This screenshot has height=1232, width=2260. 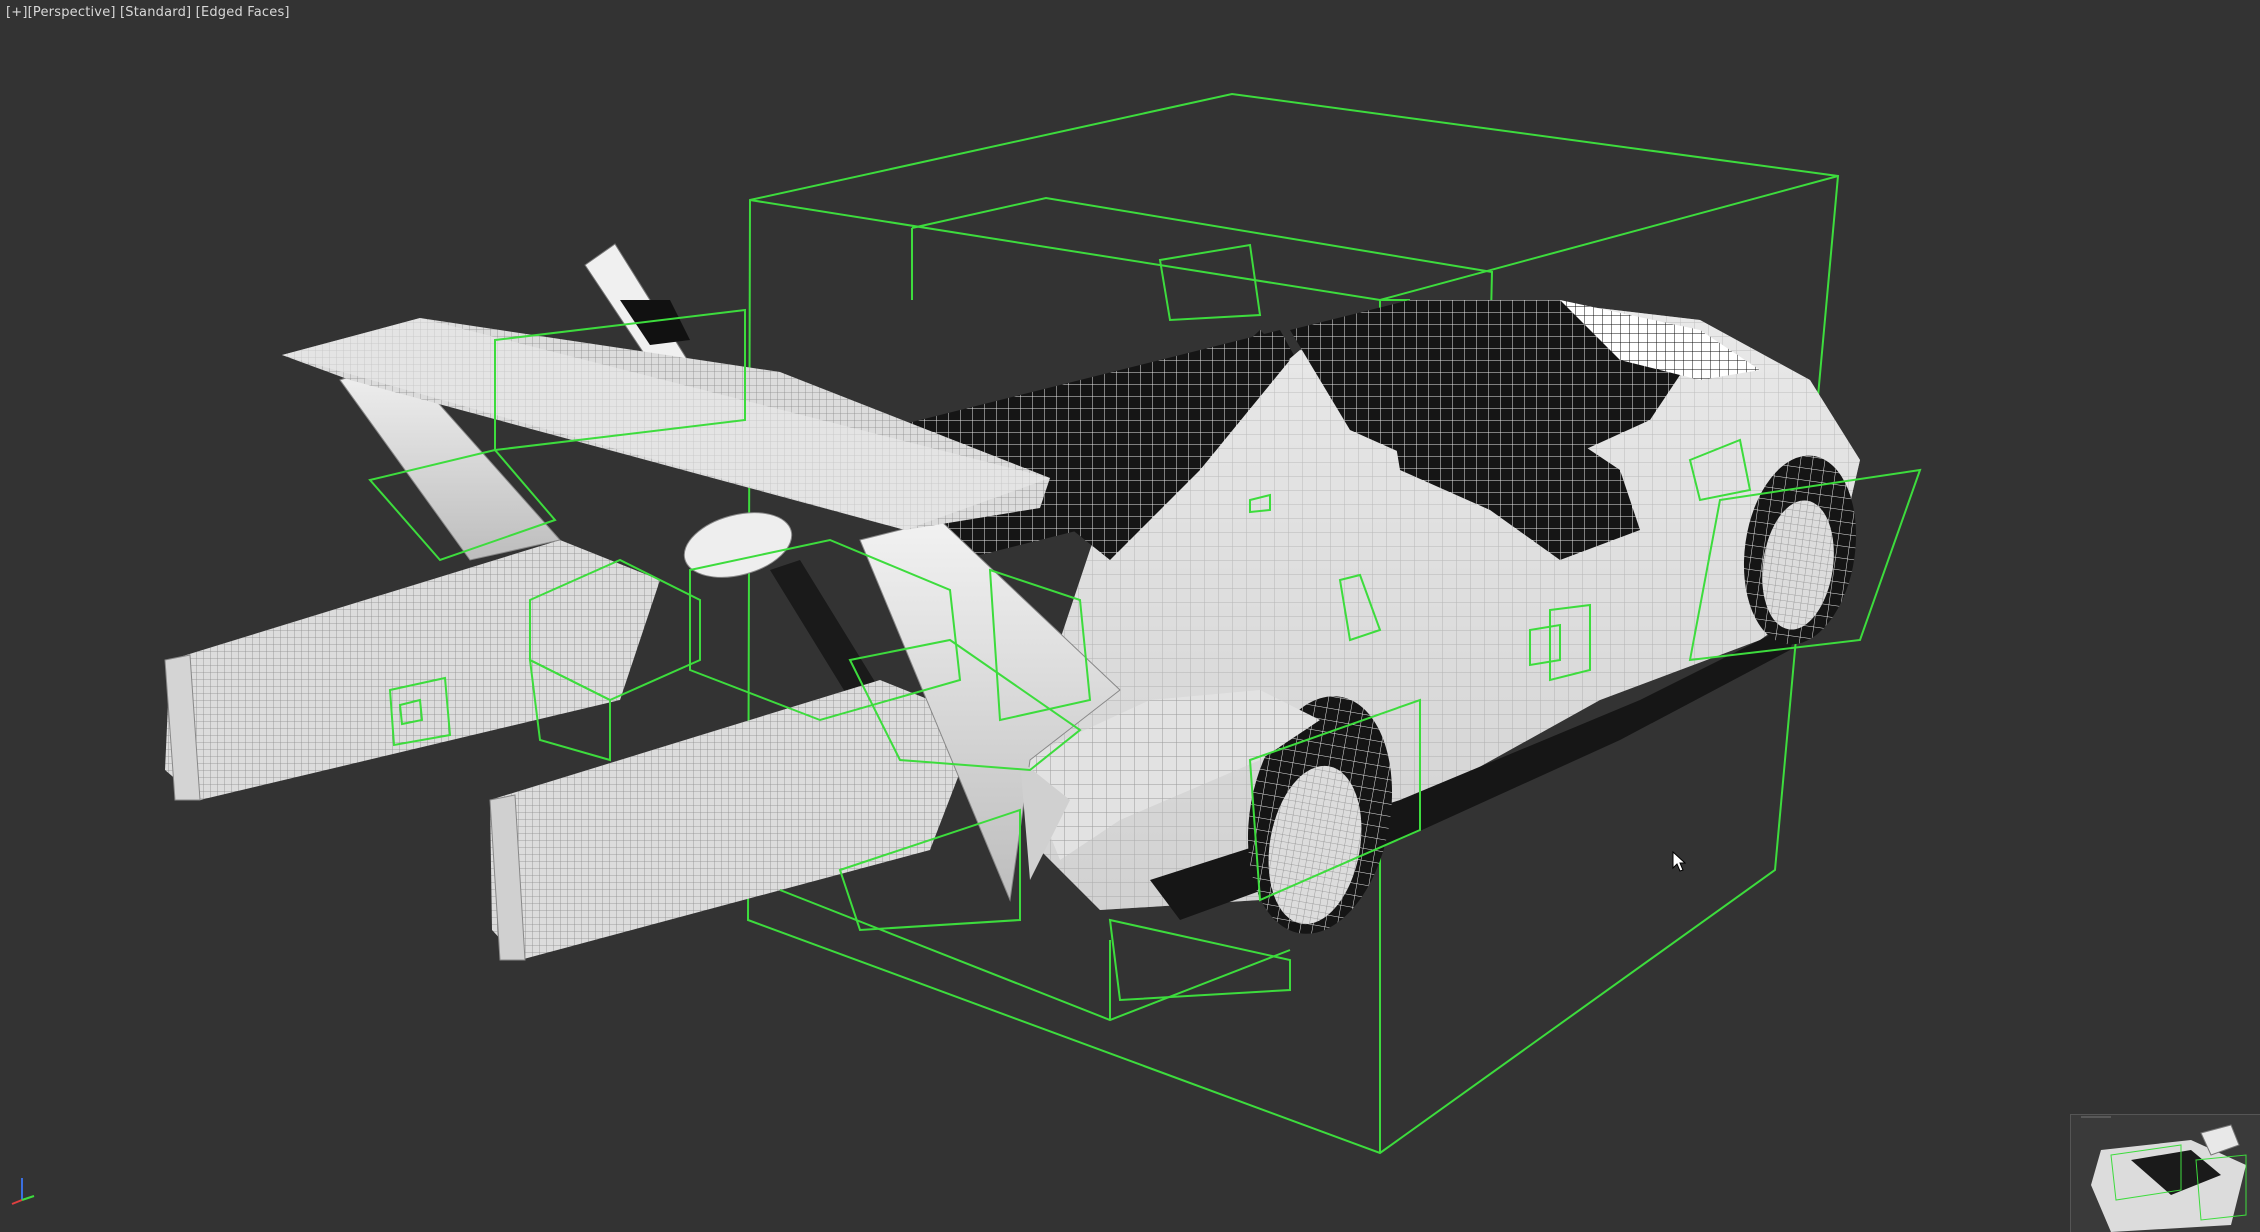 I want to click on viewport-thumbnail, so click(x=2165, y=1173).